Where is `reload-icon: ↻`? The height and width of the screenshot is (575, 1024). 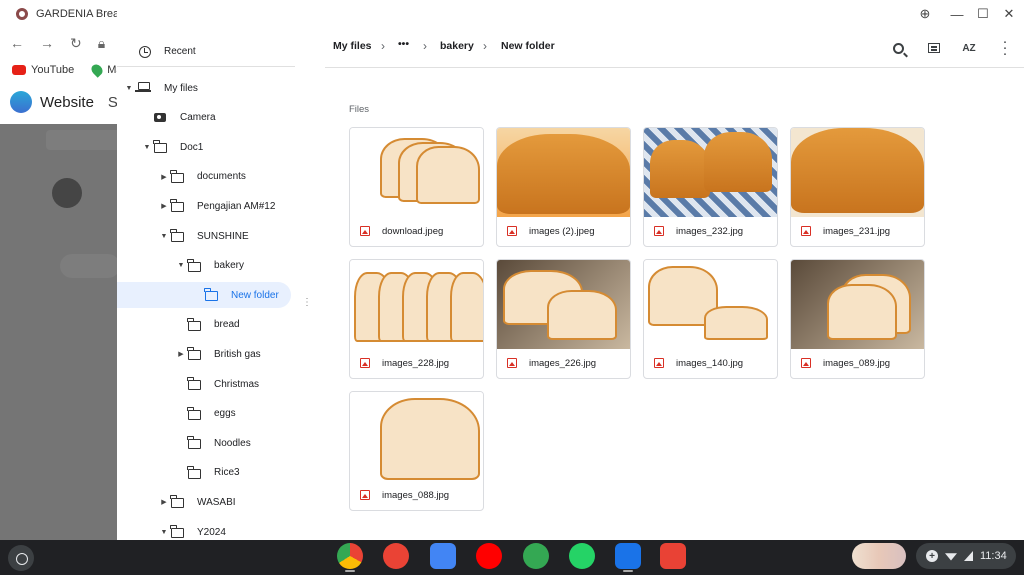 reload-icon: ↻ is located at coordinates (76, 43).